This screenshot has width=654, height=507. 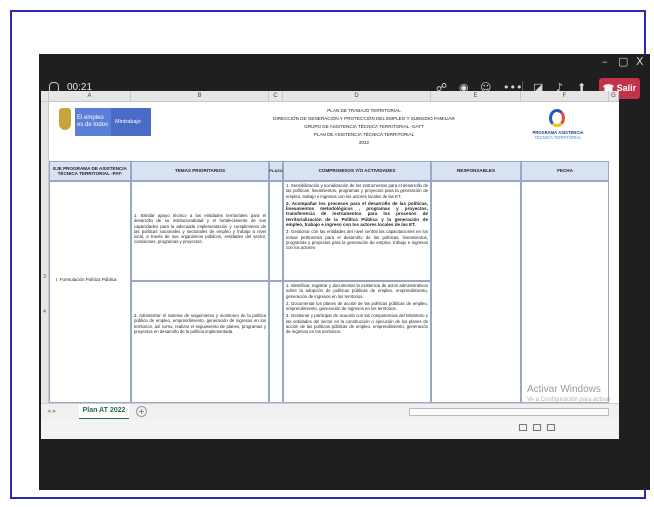 What do you see at coordinates (128, 122) in the screenshot?
I see `logo-brand: Mintrabajo` at bounding box center [128, 122].